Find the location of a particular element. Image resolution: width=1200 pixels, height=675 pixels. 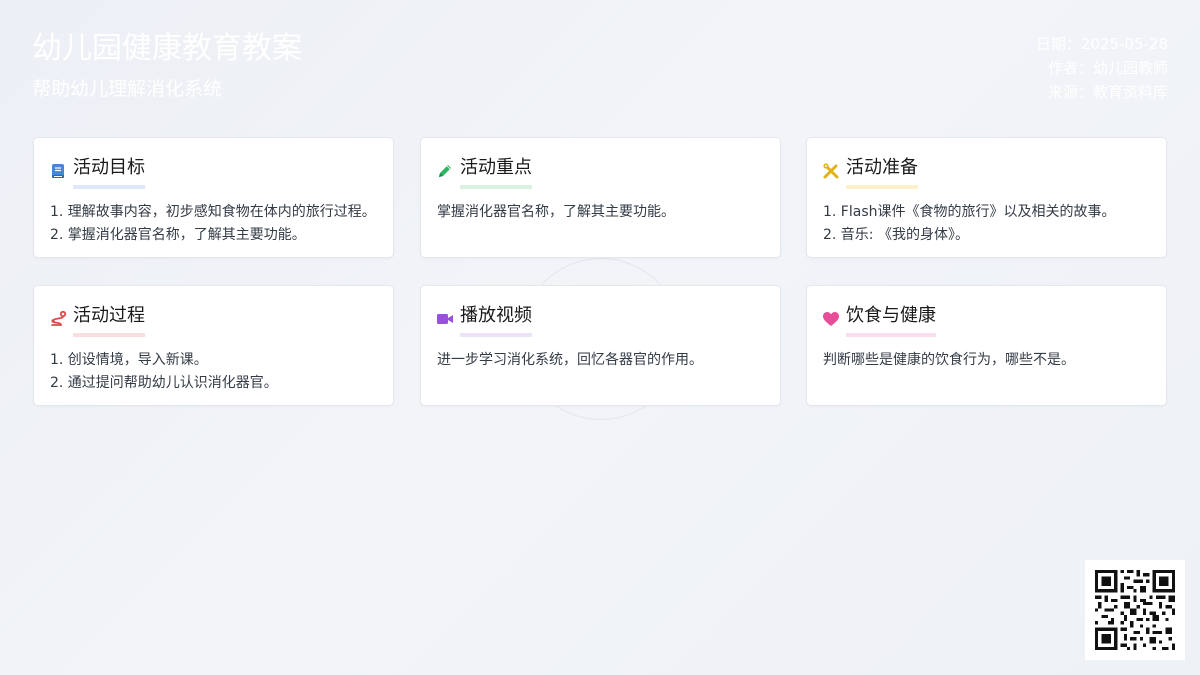

tools-icon is located at coordinates (831, 171).